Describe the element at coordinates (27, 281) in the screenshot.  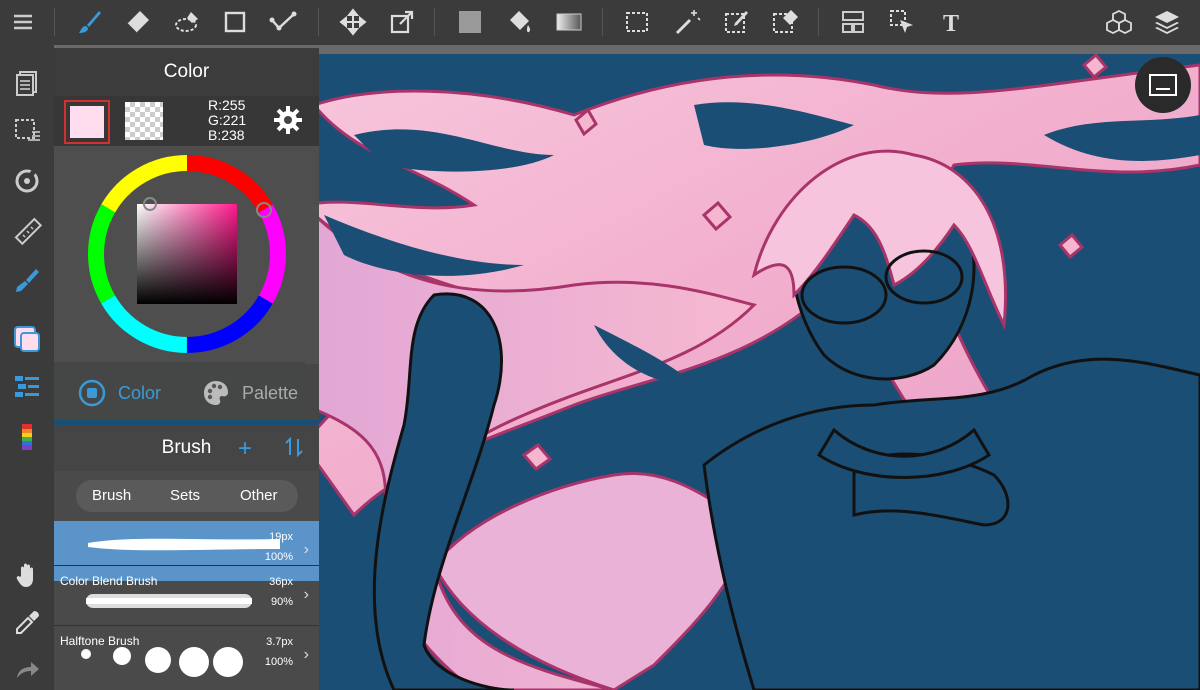
I see `brush-settings-icon` at that location.